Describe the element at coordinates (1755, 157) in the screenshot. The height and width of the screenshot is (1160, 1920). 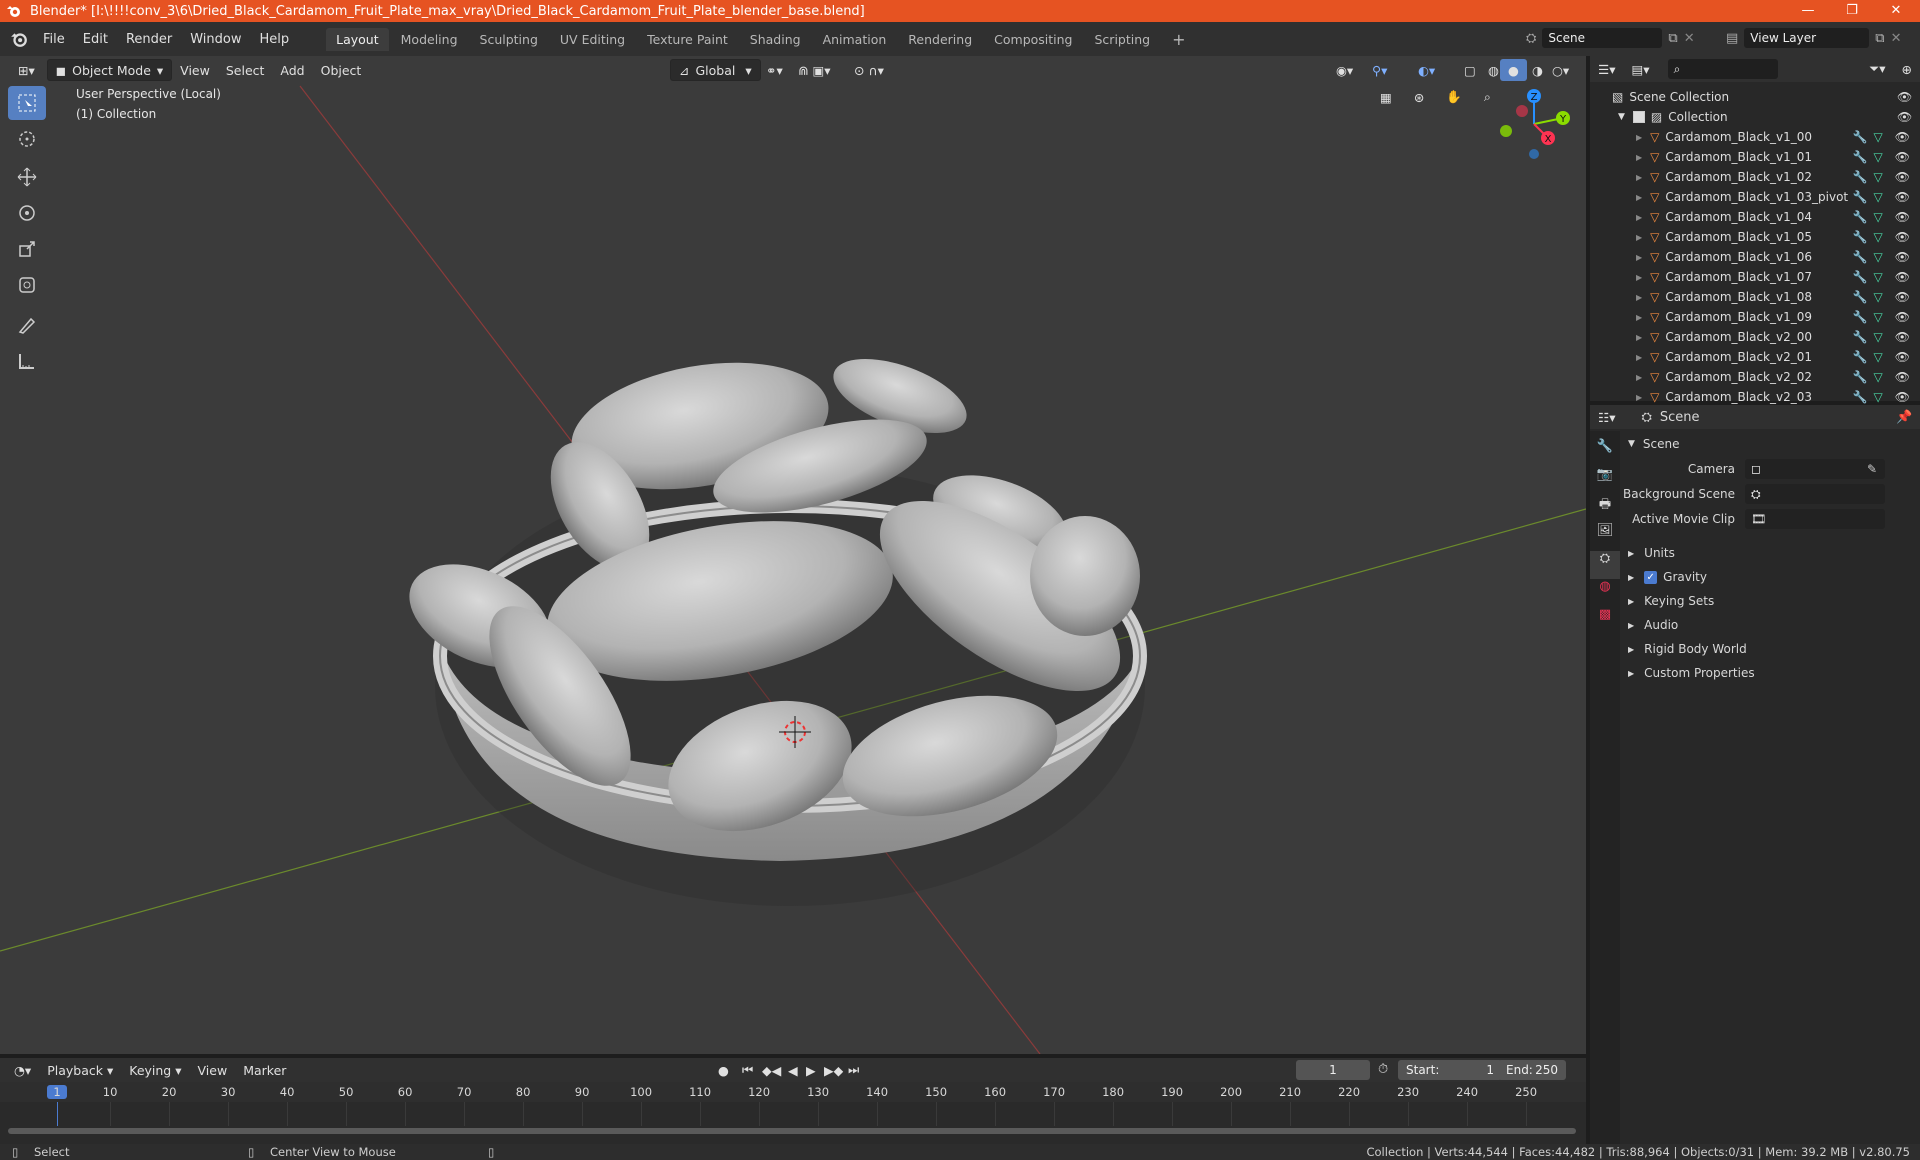
I see `outliner-object-row: ▶ ▽ Cardamom_Black_v1_01 🔧 ▽ 👁` at that location.